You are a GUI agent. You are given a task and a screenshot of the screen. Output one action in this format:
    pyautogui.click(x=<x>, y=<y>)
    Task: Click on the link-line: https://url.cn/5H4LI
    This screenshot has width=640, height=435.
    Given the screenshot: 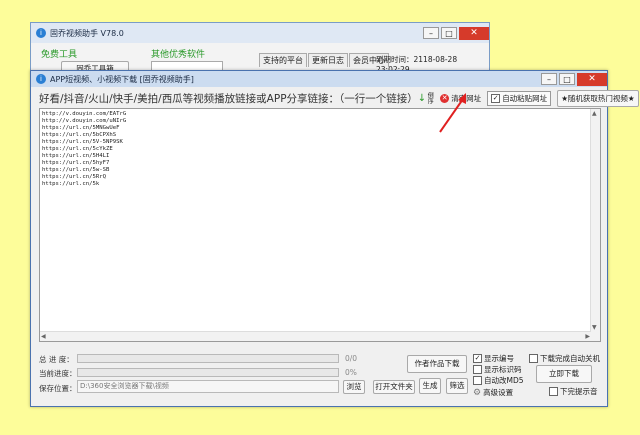 What is the action you would take?
    pyautogui.click(x=76, y=156)
    